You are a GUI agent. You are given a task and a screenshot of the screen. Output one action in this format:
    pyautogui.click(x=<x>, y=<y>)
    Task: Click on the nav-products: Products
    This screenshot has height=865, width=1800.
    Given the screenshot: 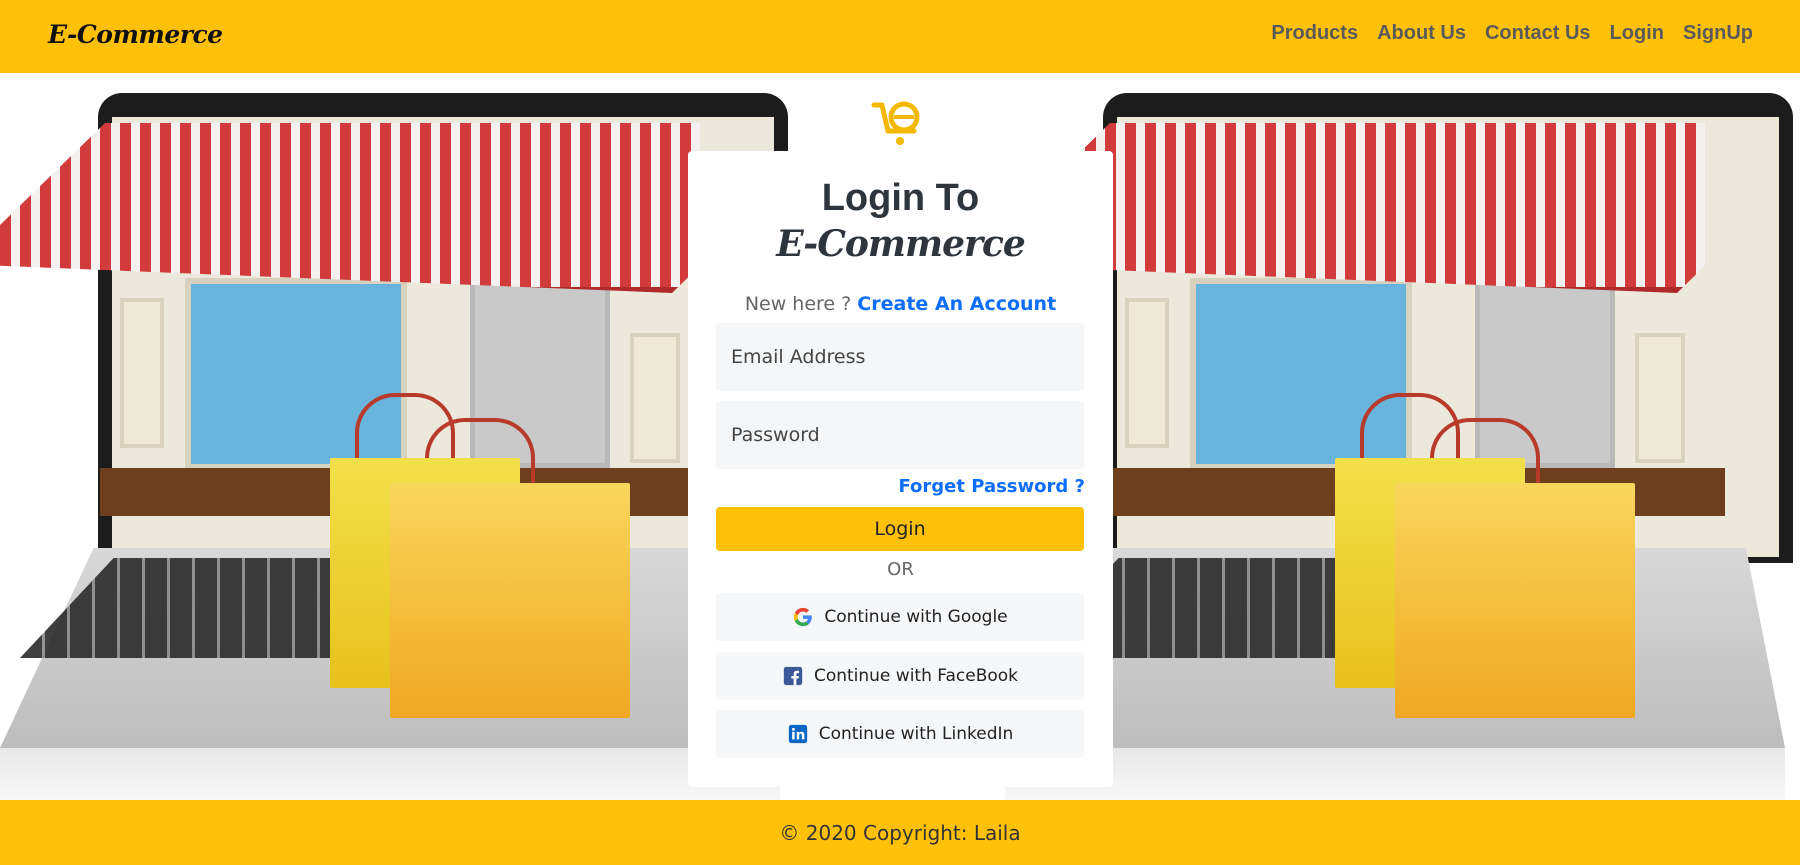 What is the action you would take?
    pyautogui.click(x=1314, y=33)
    